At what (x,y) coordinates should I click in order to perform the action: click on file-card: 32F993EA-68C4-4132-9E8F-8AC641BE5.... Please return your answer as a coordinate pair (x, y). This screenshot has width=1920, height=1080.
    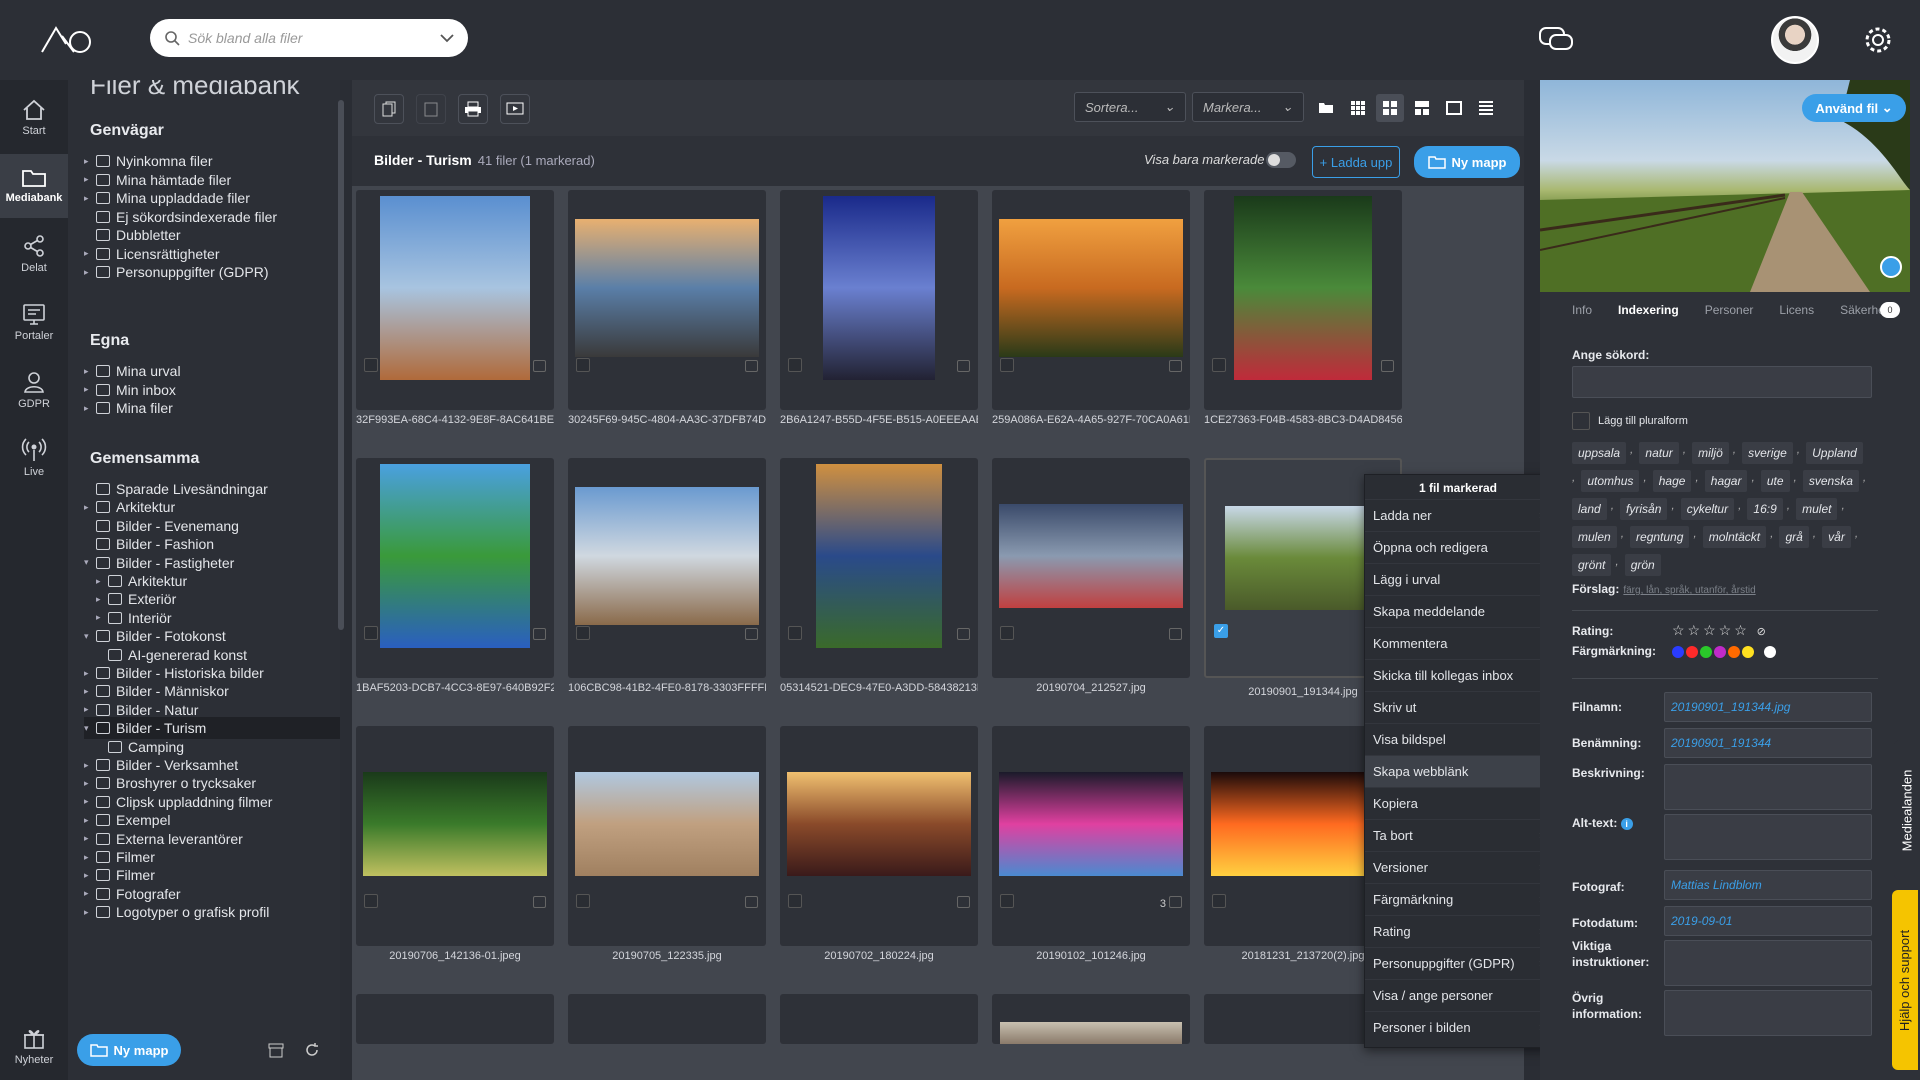
    Looking at the image, I should click on (455, 308).